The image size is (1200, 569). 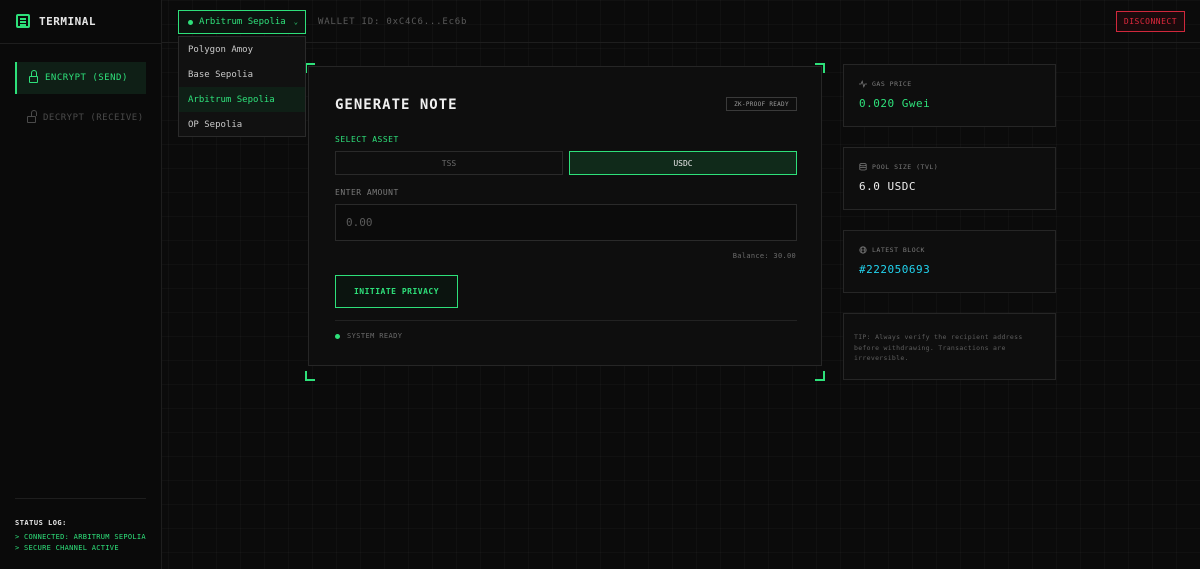 I want to click on latest-block-panel: LATEST BLOCK #222050693, so click(x=949, y=261).